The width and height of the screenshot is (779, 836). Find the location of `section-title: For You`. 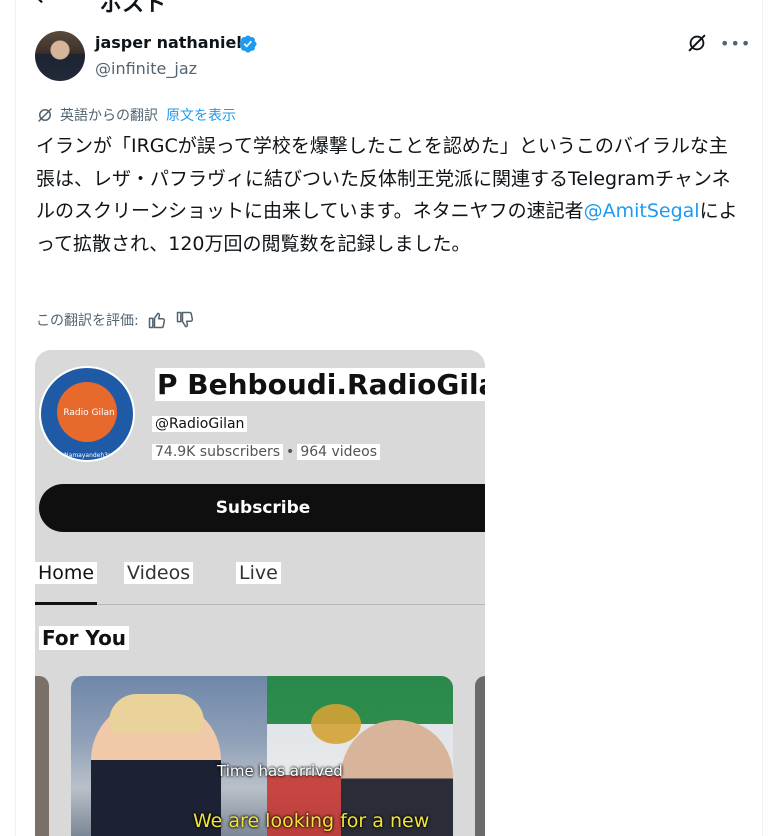

section-title: For You is located at coordinates (84, 638).